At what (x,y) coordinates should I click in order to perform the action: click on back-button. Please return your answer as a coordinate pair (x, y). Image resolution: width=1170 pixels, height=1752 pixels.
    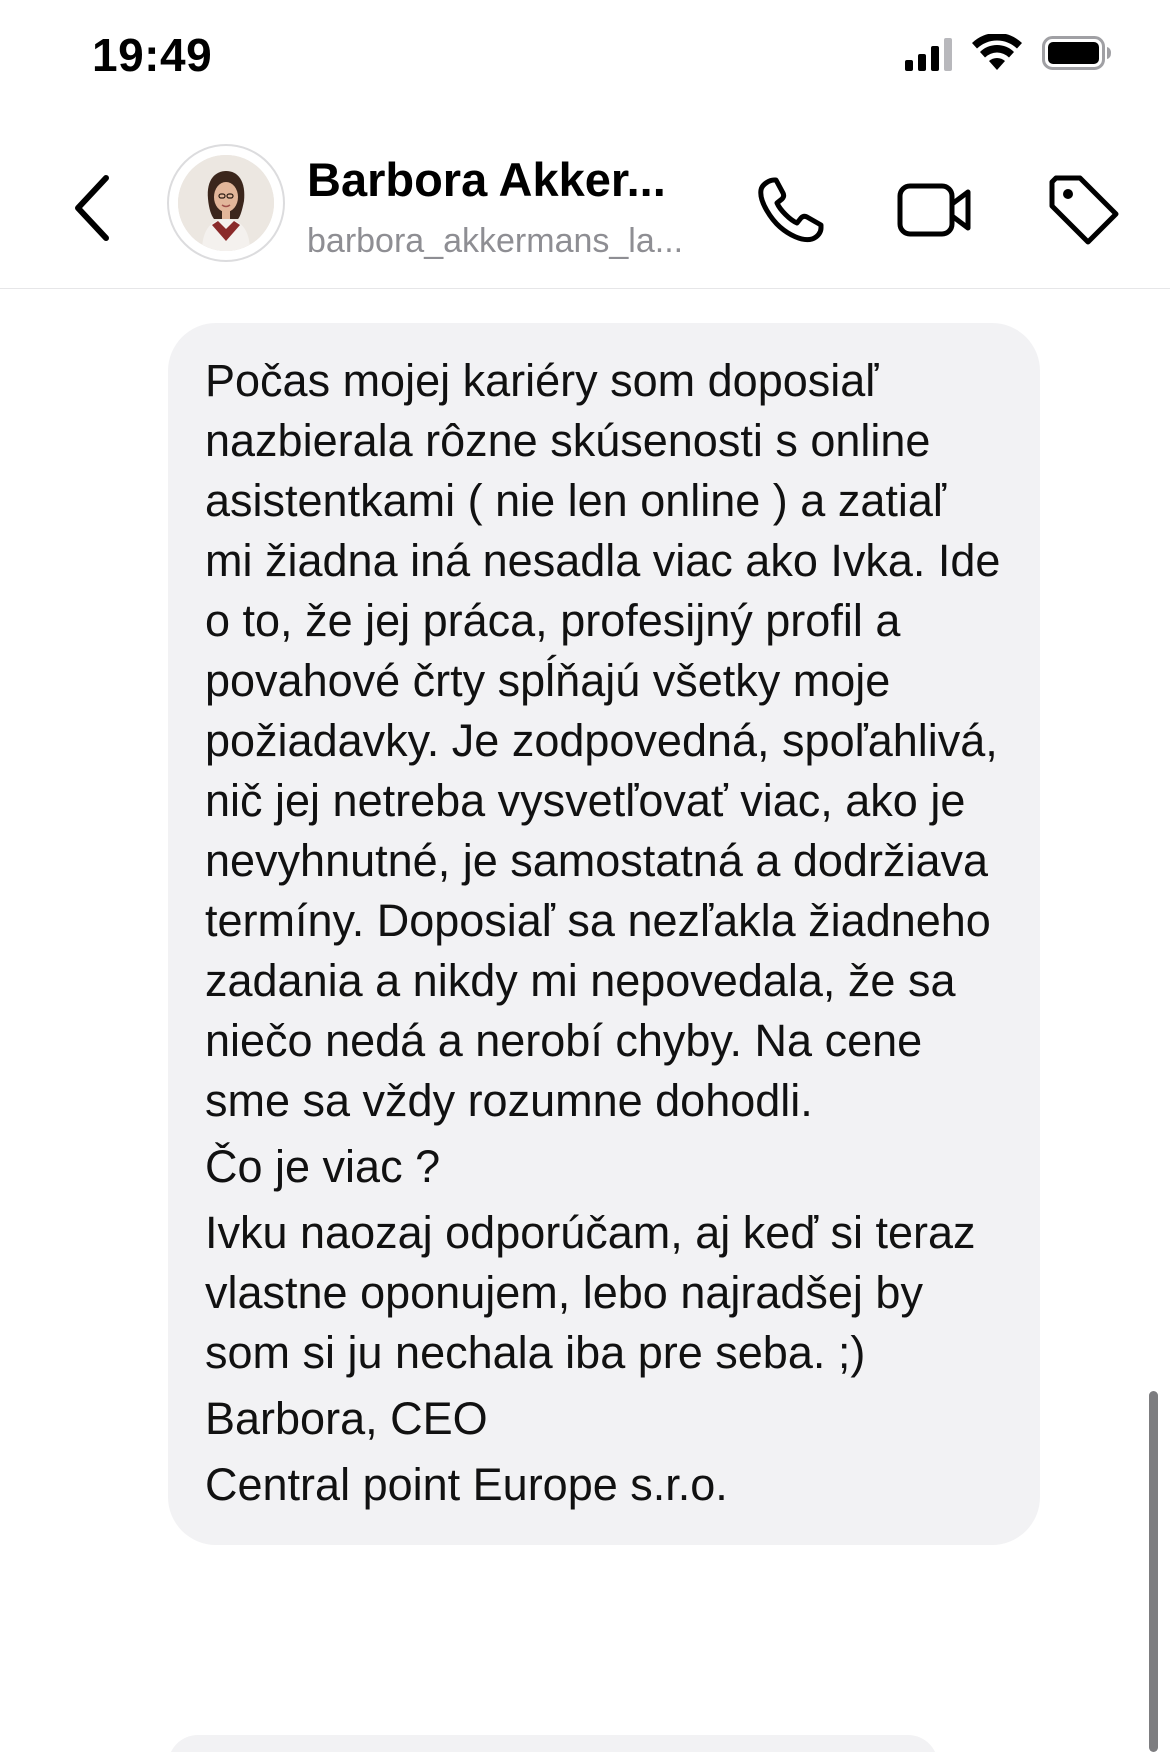
    Looking at the image, I should click on (92, 208).